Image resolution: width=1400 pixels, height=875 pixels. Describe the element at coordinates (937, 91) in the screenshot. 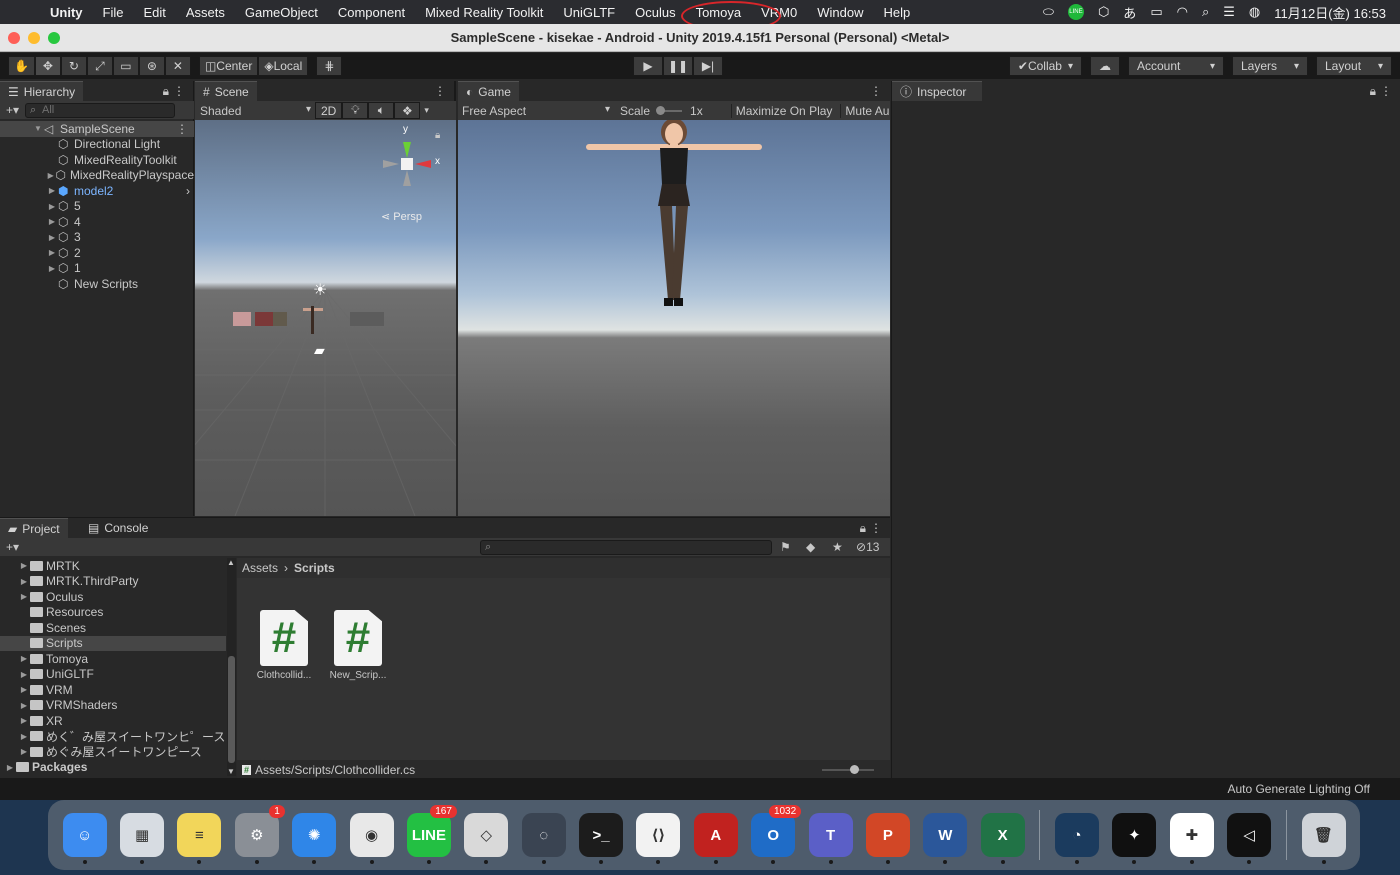

I see `tab-inspector: ⓘ Inspector` at that location.